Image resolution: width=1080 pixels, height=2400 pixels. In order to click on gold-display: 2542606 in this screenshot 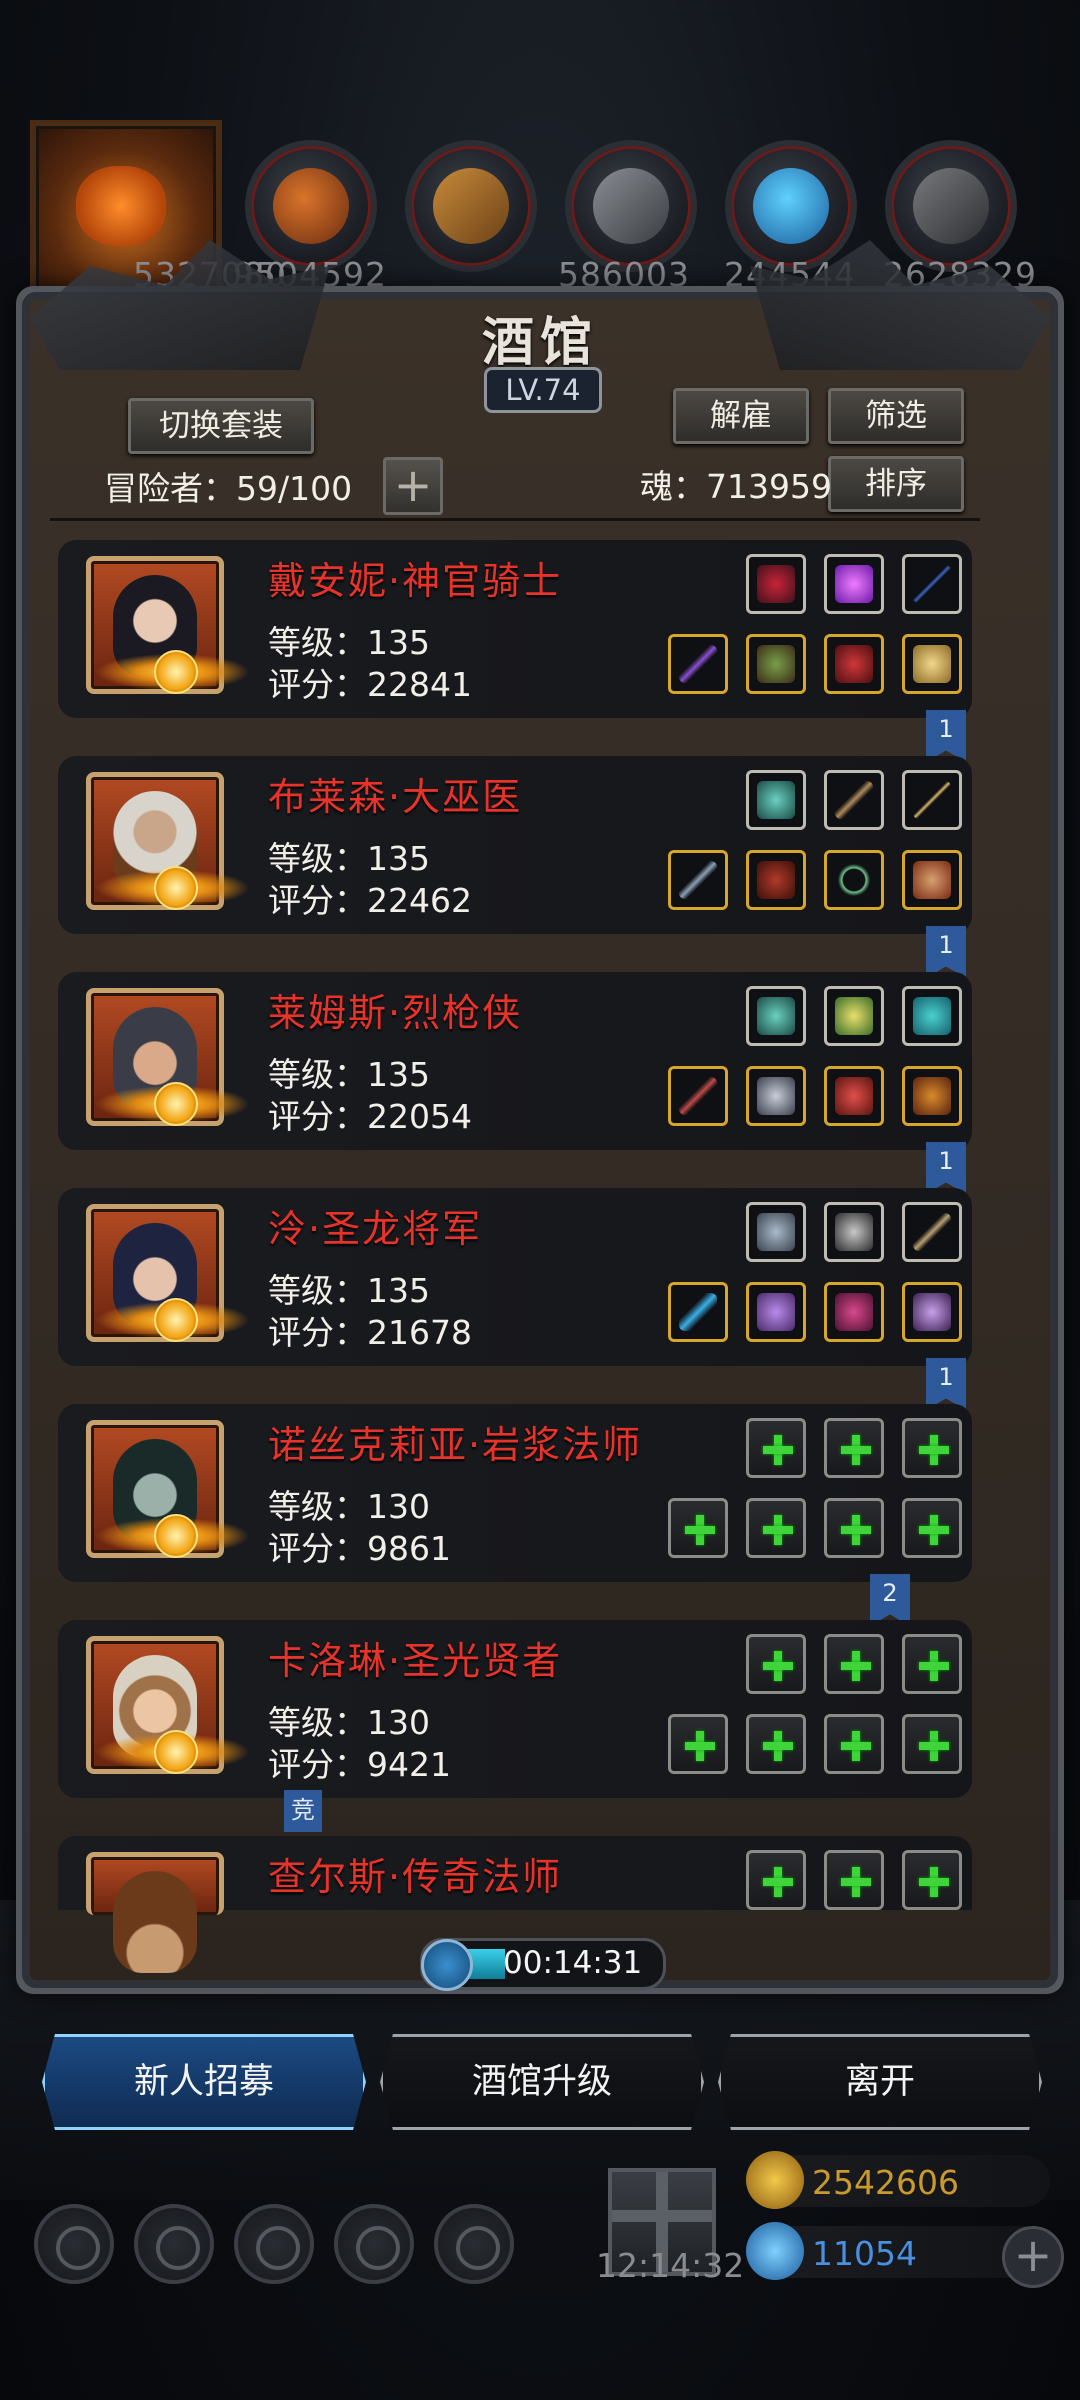, I will do `click(898, 2180)`.